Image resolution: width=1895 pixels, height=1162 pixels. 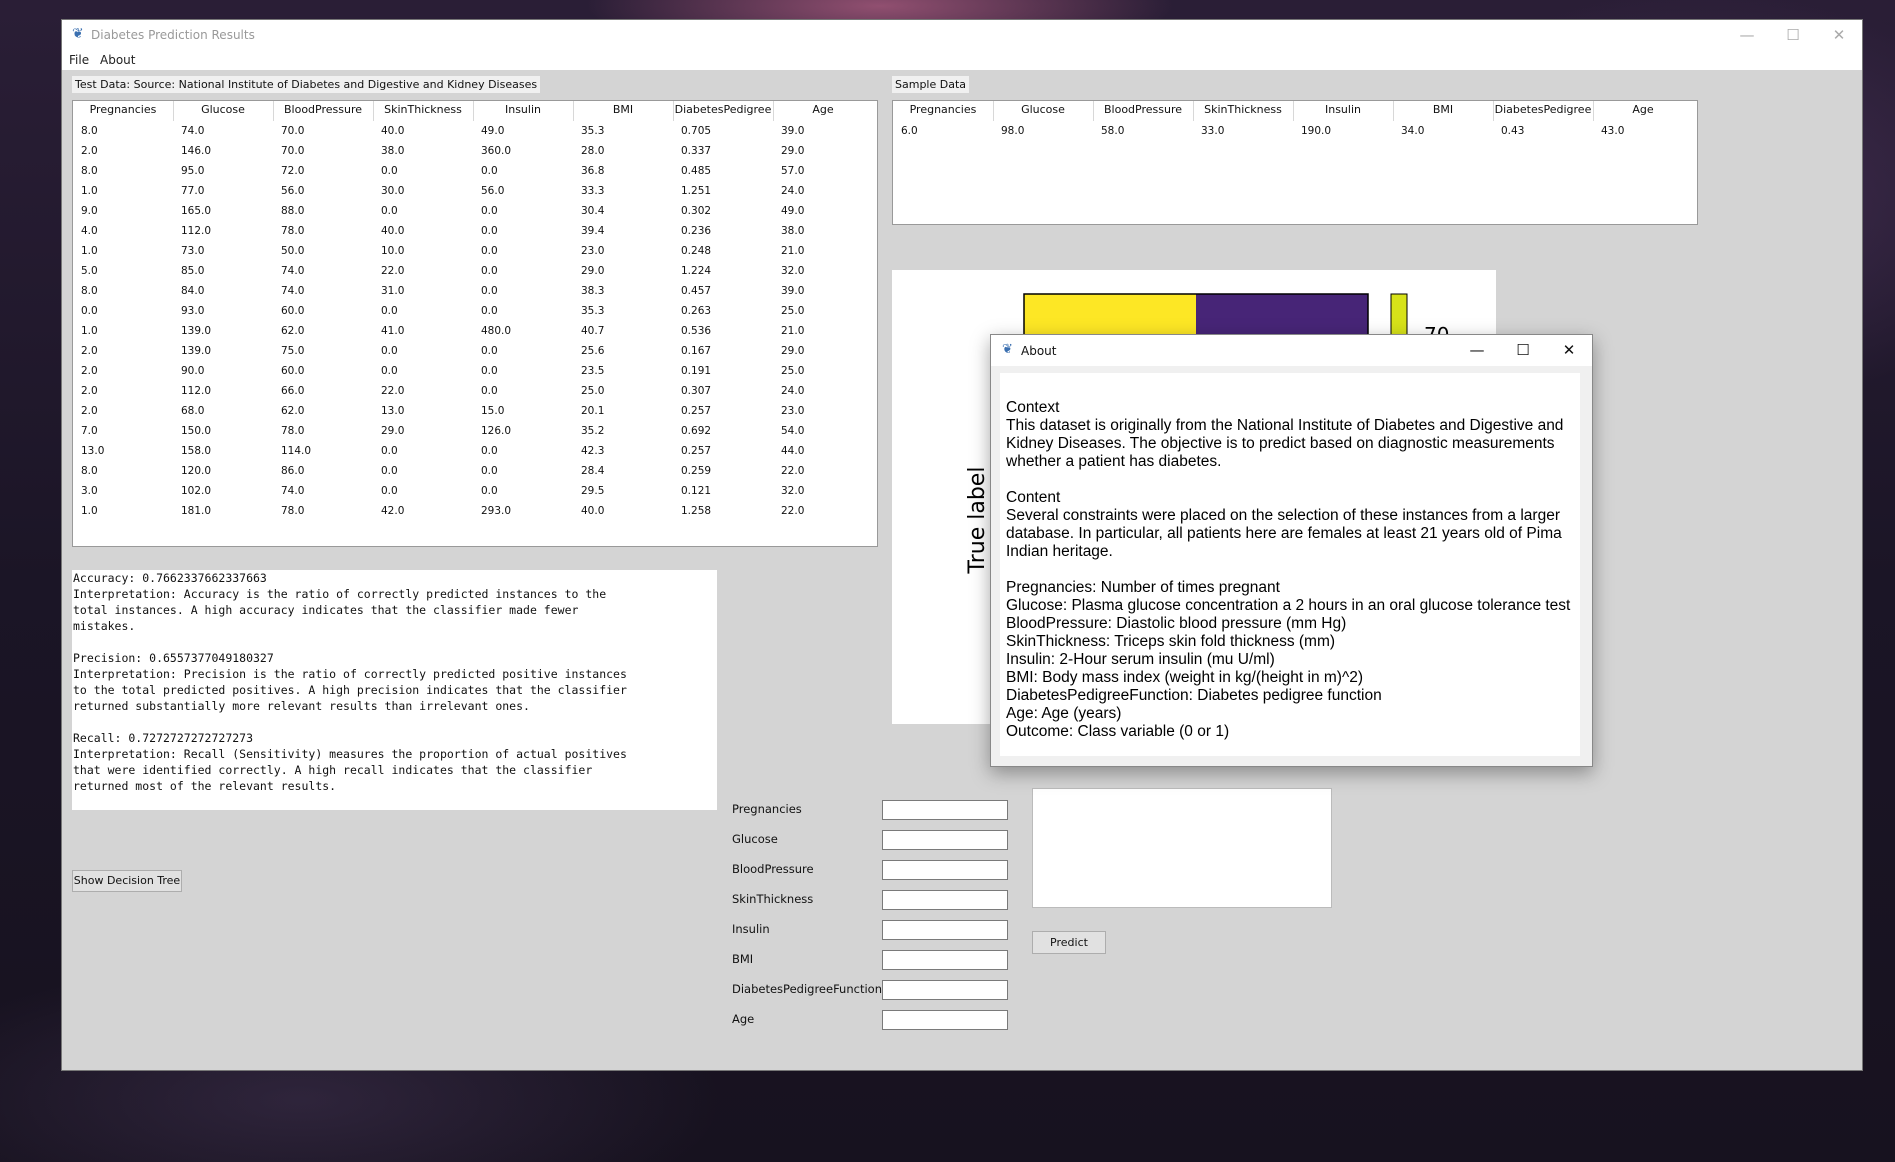 I want to click on table-row: 2.0 112.0 66.0 22.0 0.0 25.0 0.307 24.0, so click(x=475, y=393).